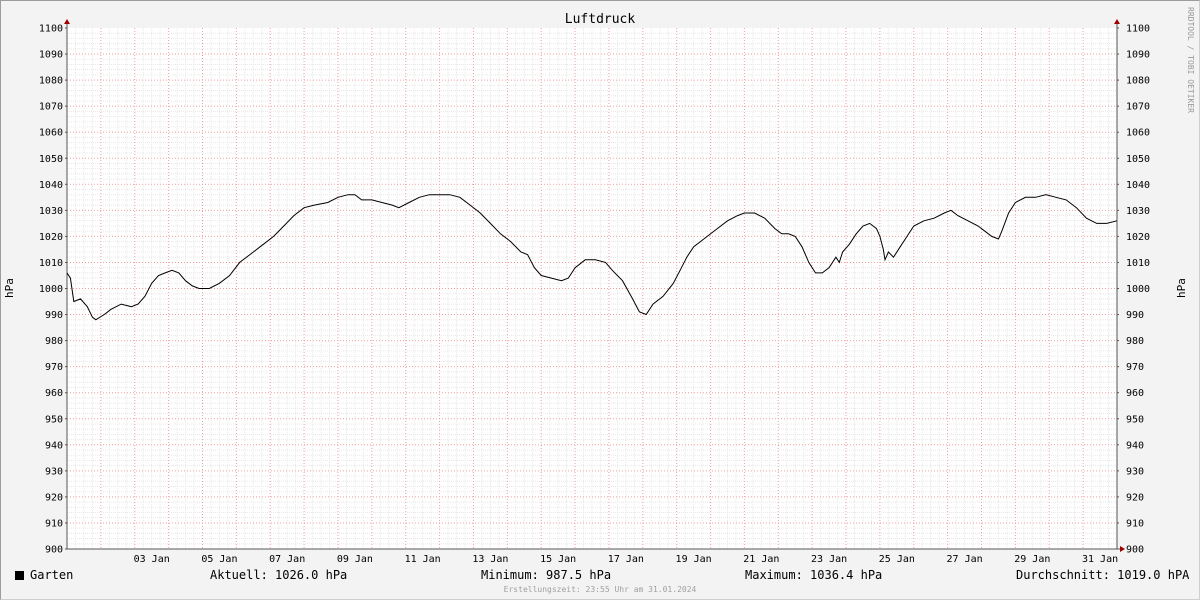  I want to click on x-tick-label: 15 Jan, so click(558, 559).